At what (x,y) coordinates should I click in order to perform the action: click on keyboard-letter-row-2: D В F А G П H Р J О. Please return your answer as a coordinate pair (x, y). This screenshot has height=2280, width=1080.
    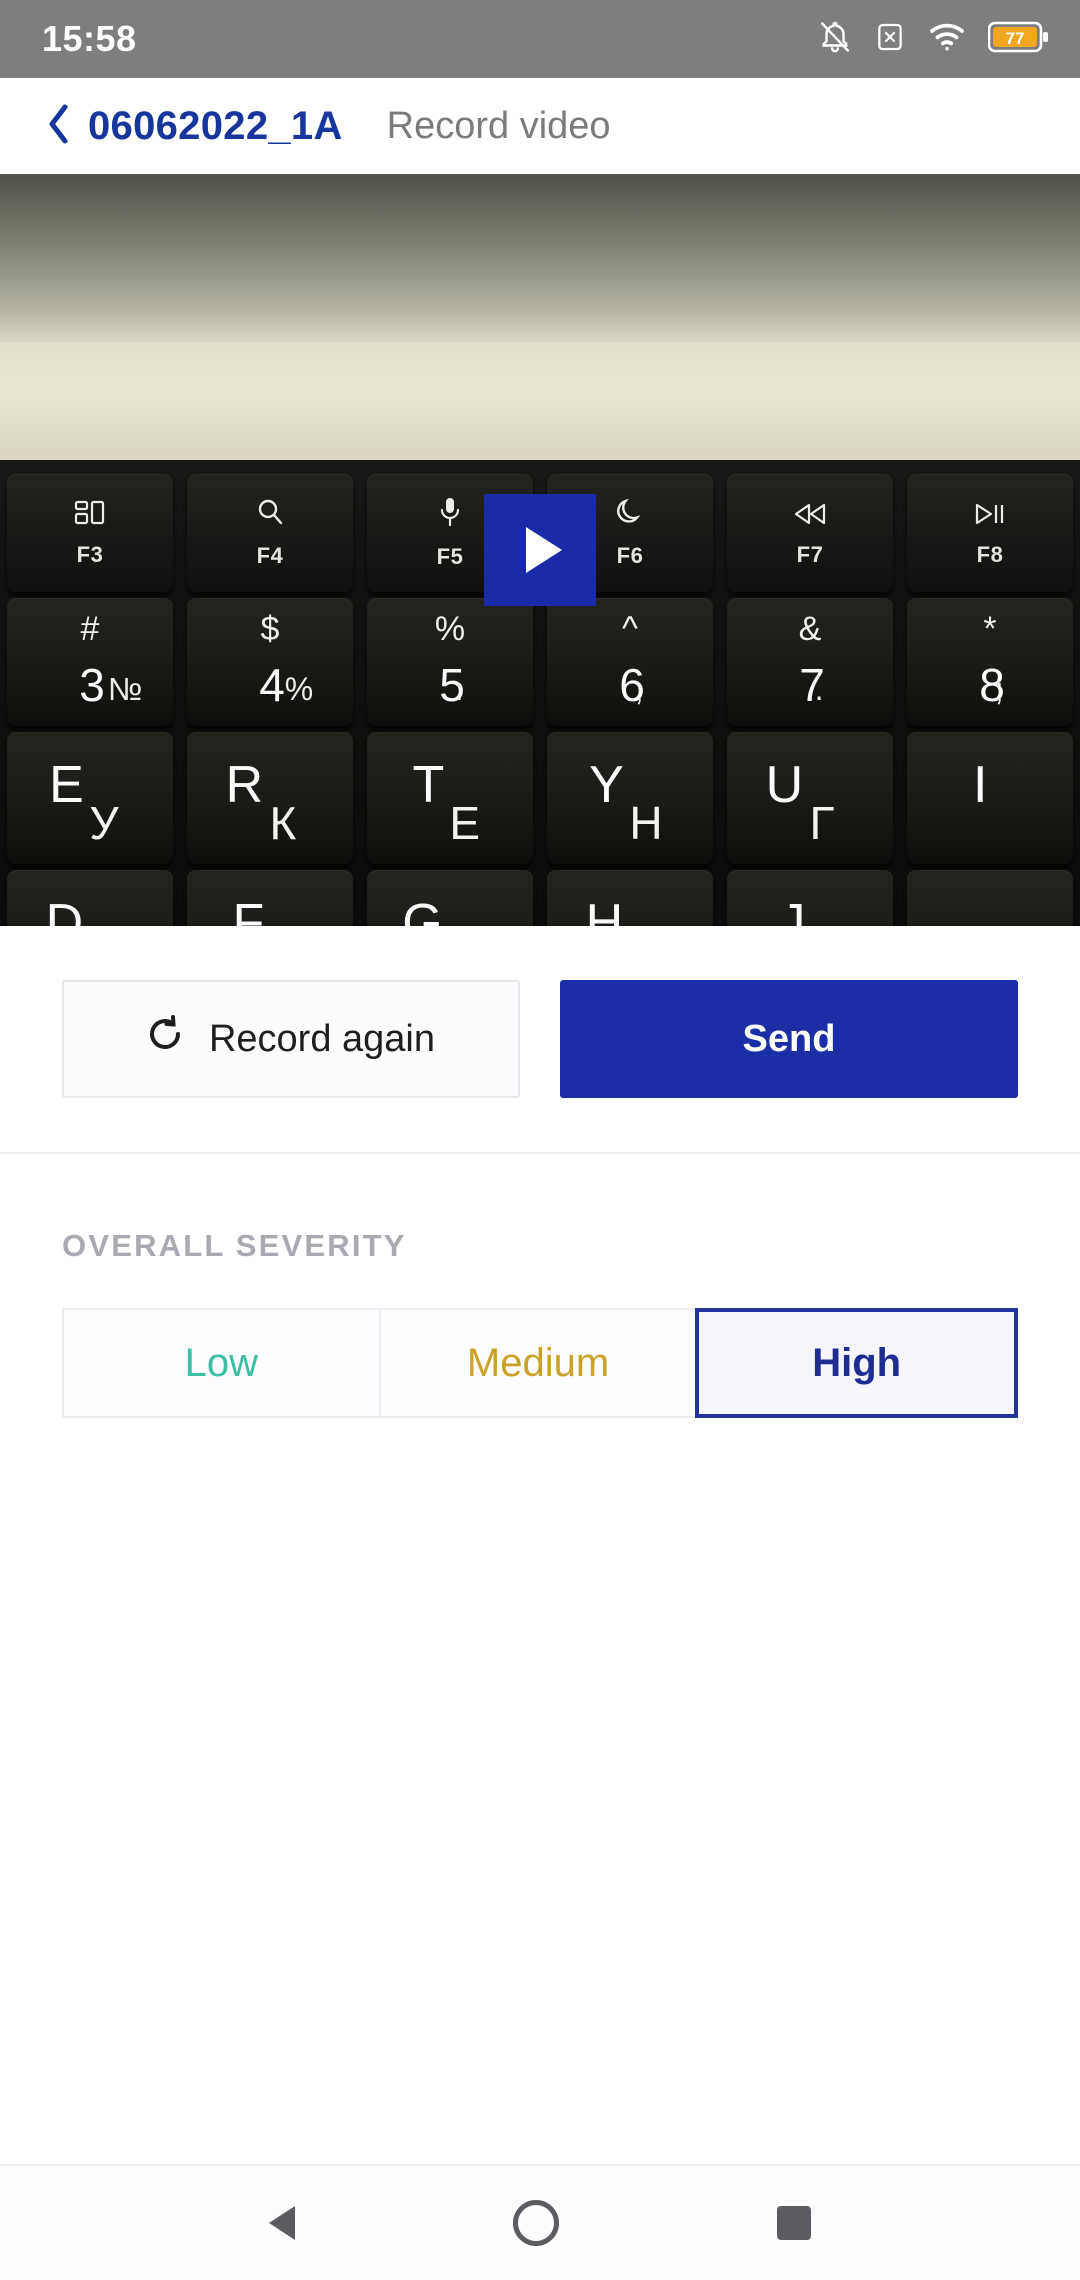
    Looking at the image, I should click on (540, 898).